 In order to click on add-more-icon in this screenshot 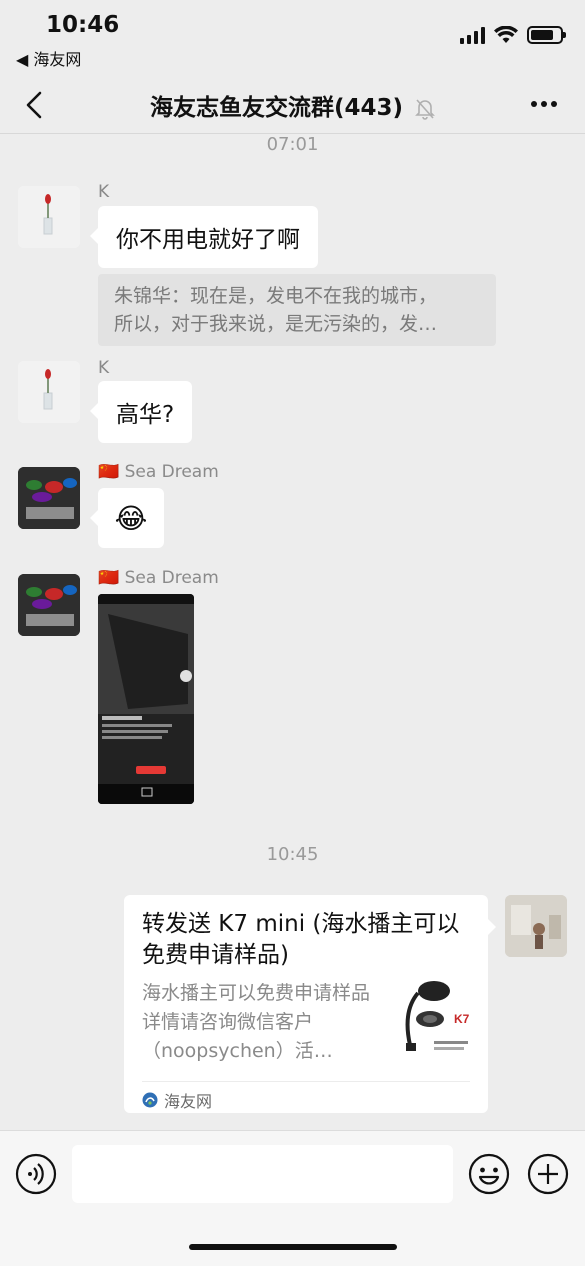, I will do `click(548, 1174)`.